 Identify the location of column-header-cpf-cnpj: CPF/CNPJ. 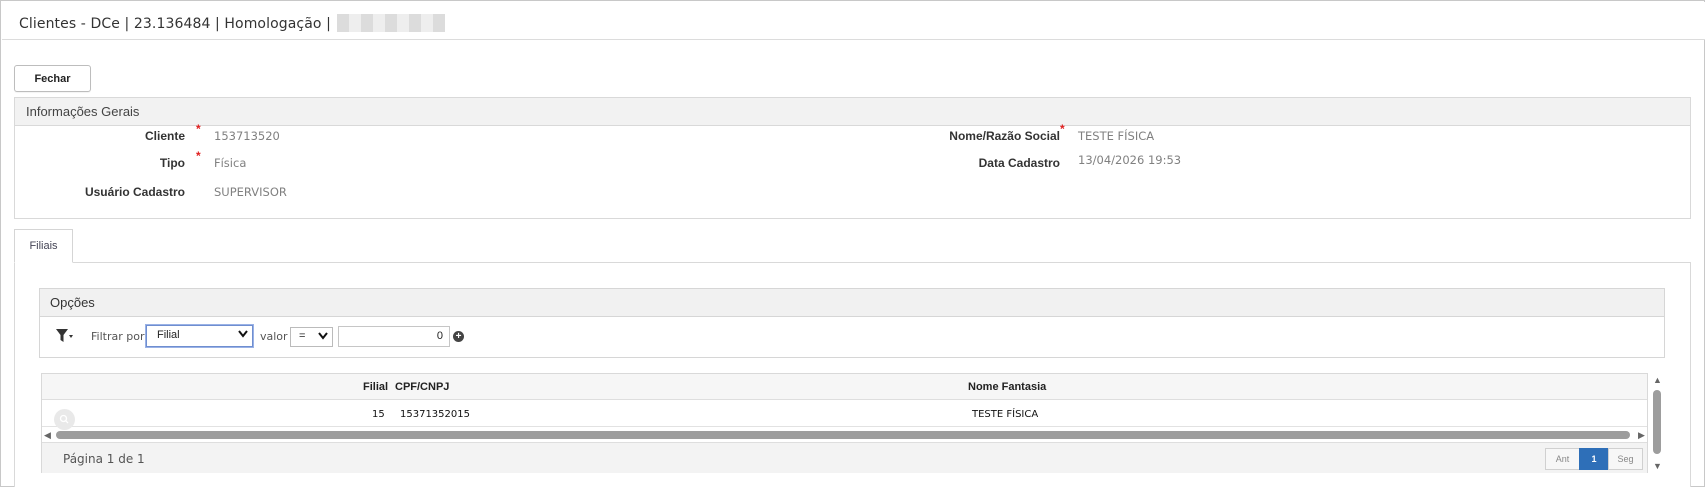
(422, 387).